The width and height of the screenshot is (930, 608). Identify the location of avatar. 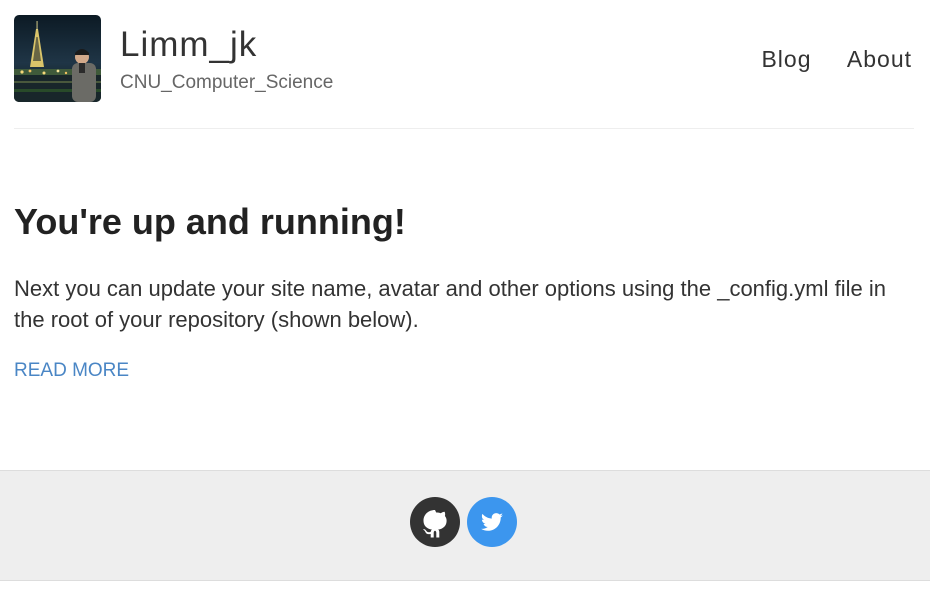
(57, 58).